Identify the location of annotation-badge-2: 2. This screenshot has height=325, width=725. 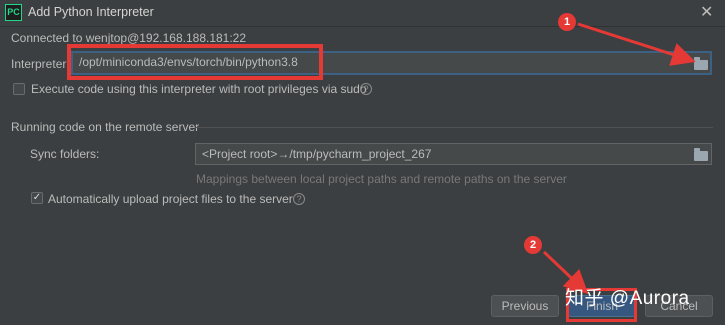
(533, 245).